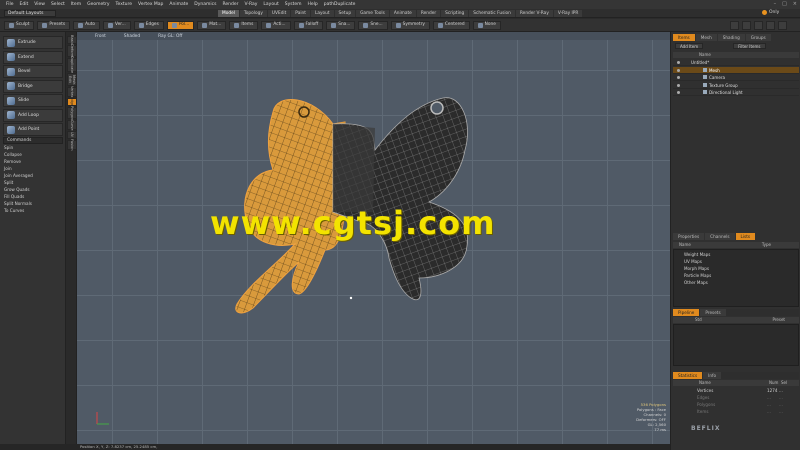 This screenshot has width=800, height=450. I want to click on toolbar-button-14: None, so click(486, 25).